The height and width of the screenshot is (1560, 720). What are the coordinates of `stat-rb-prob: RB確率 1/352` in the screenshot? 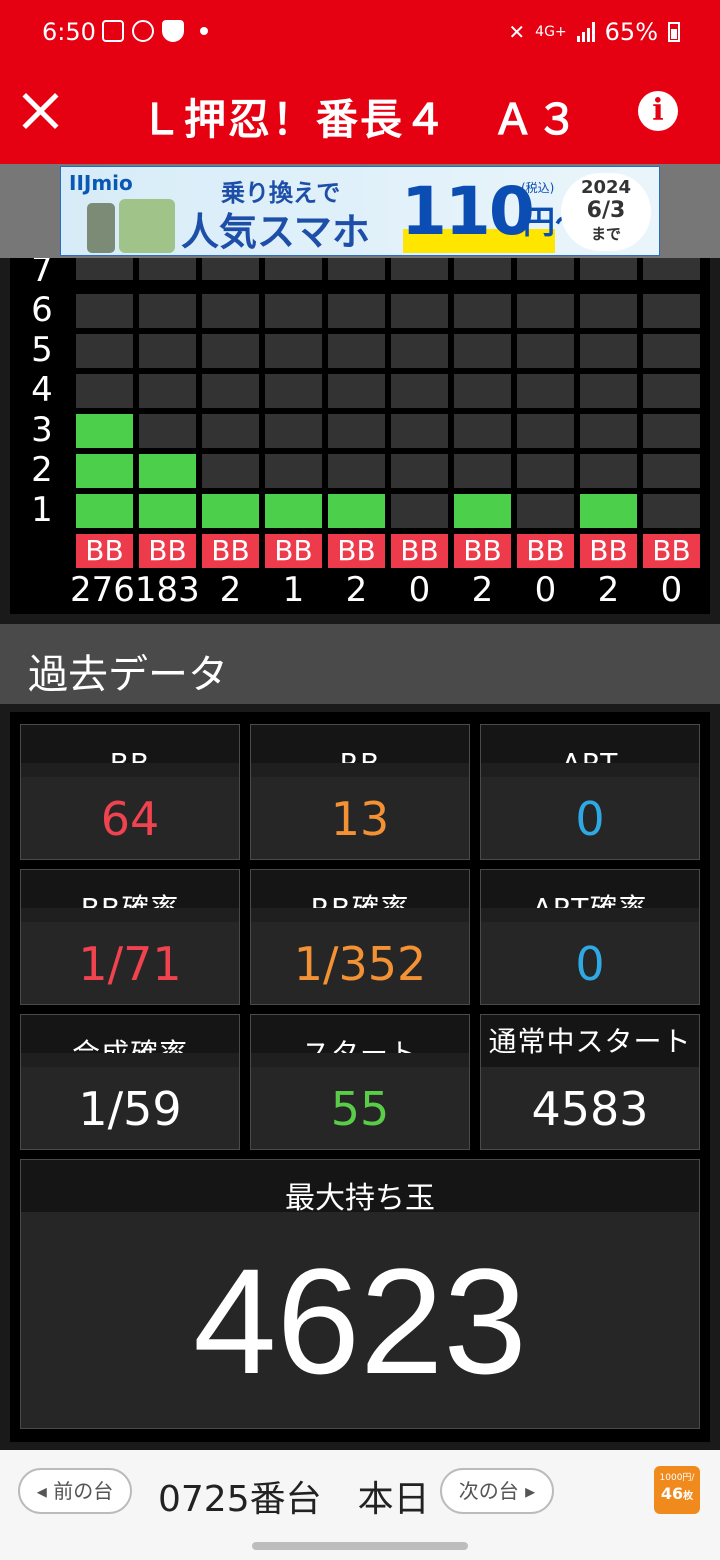 It's located at (360, 937).